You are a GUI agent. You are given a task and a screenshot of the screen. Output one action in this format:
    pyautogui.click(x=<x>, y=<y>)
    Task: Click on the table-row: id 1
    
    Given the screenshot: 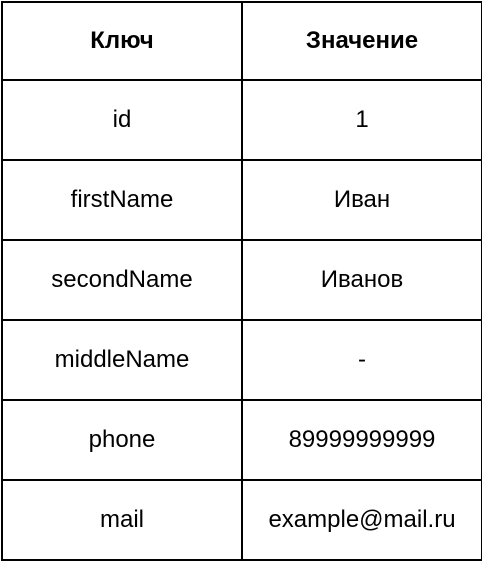 What is the action you would take?
    pyautogui.click(x=241, y=120)
    